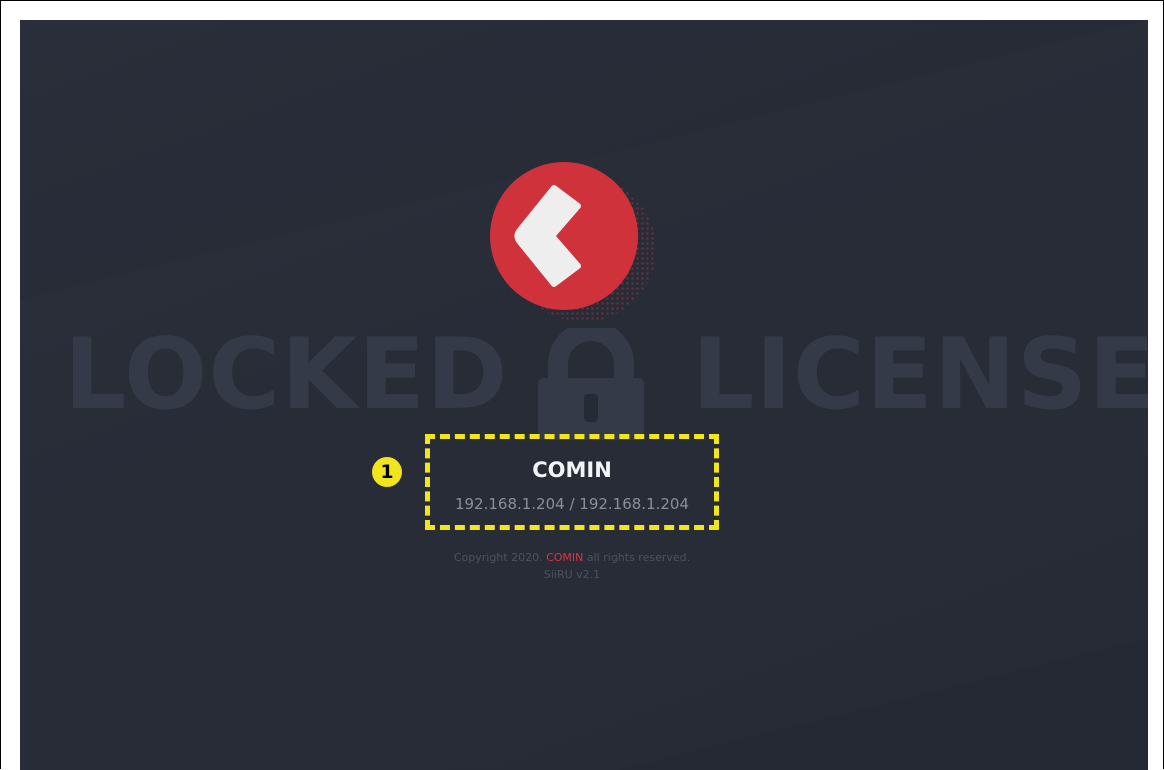 This screenshot has height=770, width=1164. What do you see at coordinates (572, 504) in the screenshot?
I see `ip-address: 192.168.1.204 / 192.168.1.204` at bounding box center [572, 504].